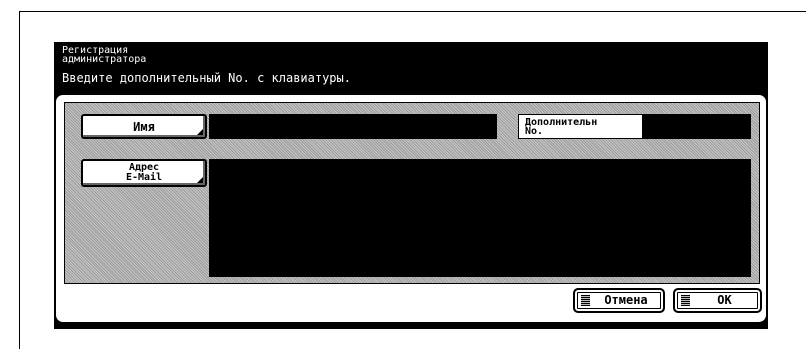 This screenshot has width=808, height=351. I want to click on extension-field, so click(697, 126).